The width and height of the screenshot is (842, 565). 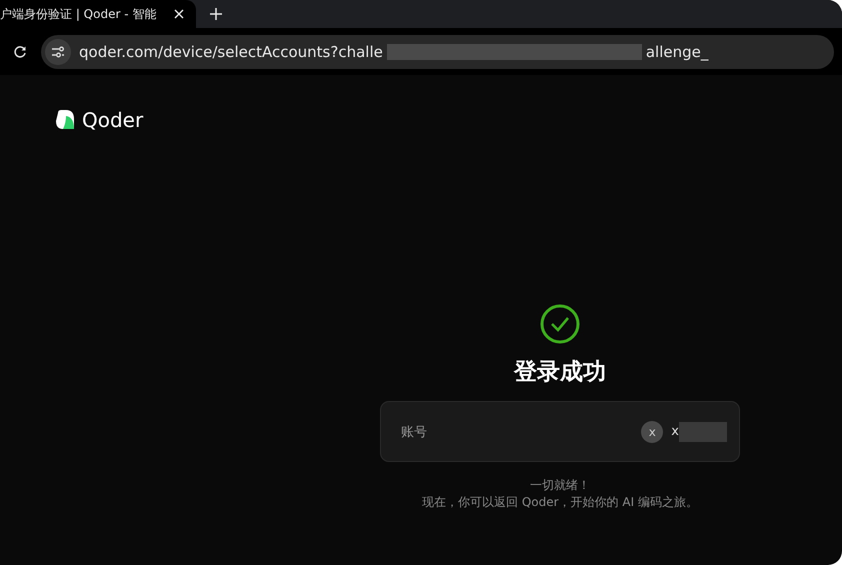 I want to click on site-settings-icon, so click(x=58, y=51).